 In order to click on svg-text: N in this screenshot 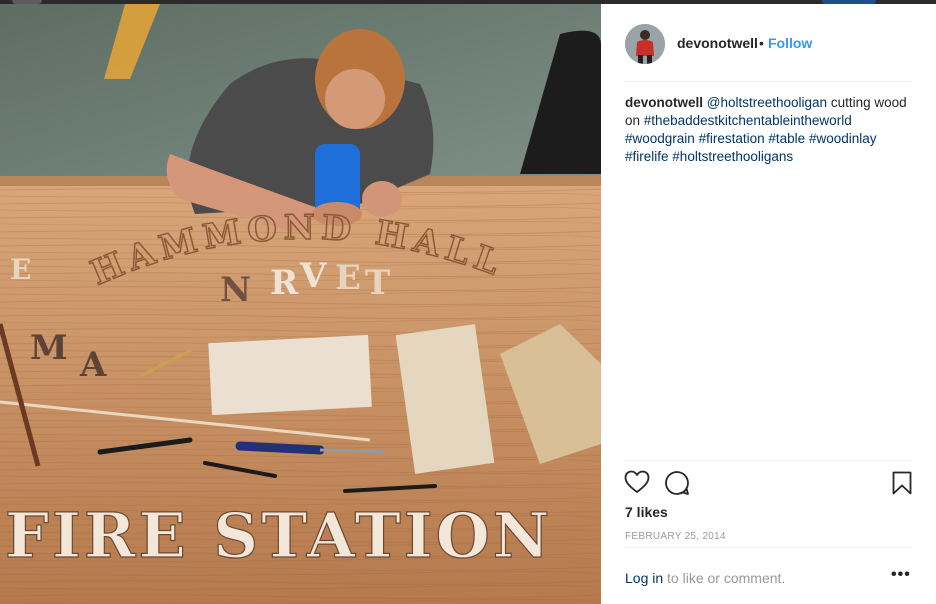, I will do `click(235, 290)`.